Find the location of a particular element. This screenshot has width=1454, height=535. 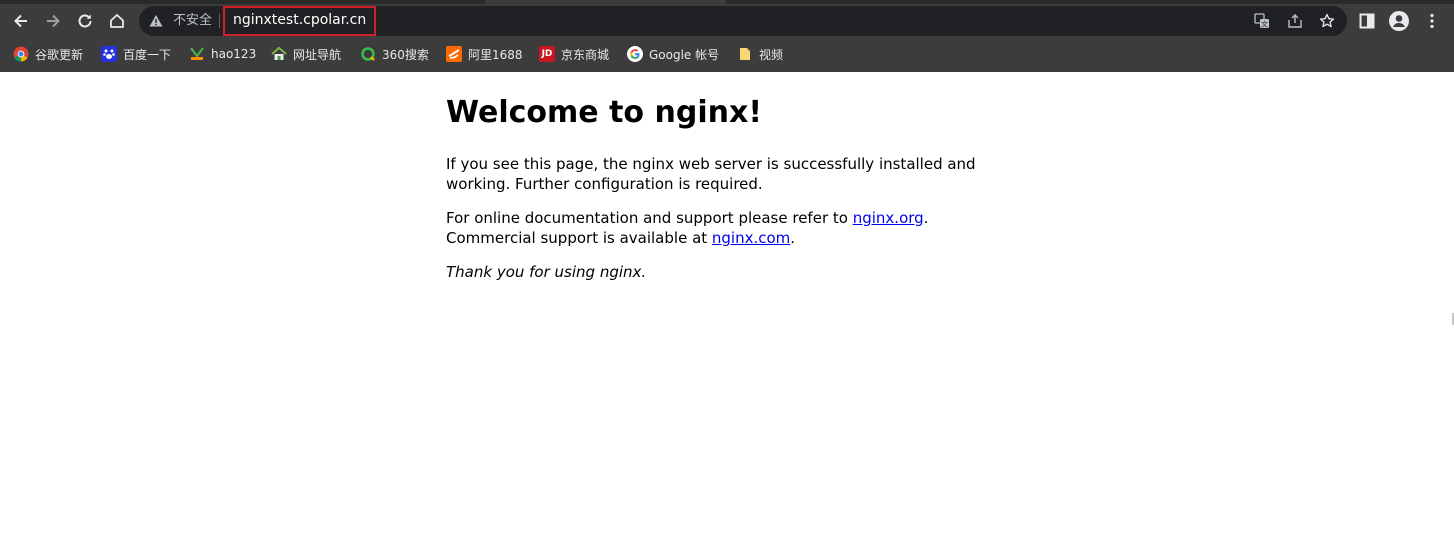

reload-button is located at coordinates (85, 21).